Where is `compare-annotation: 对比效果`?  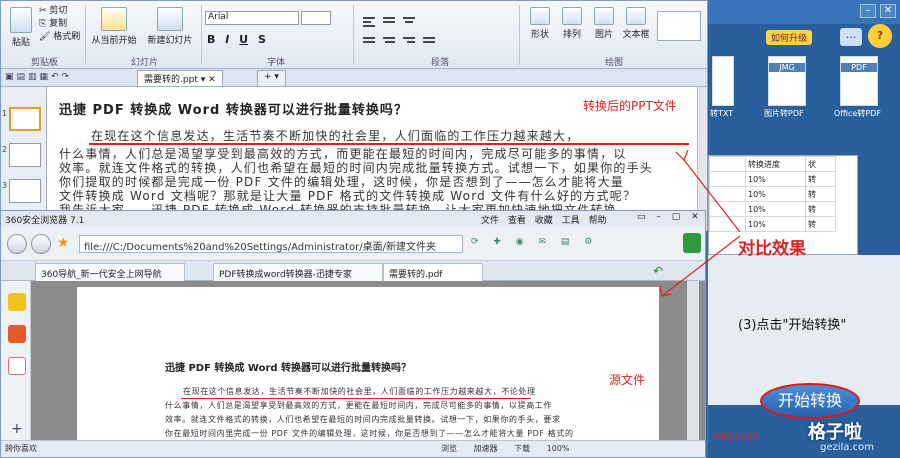 compare-annotation: 对比效果 is located at coordinates (772, 249).